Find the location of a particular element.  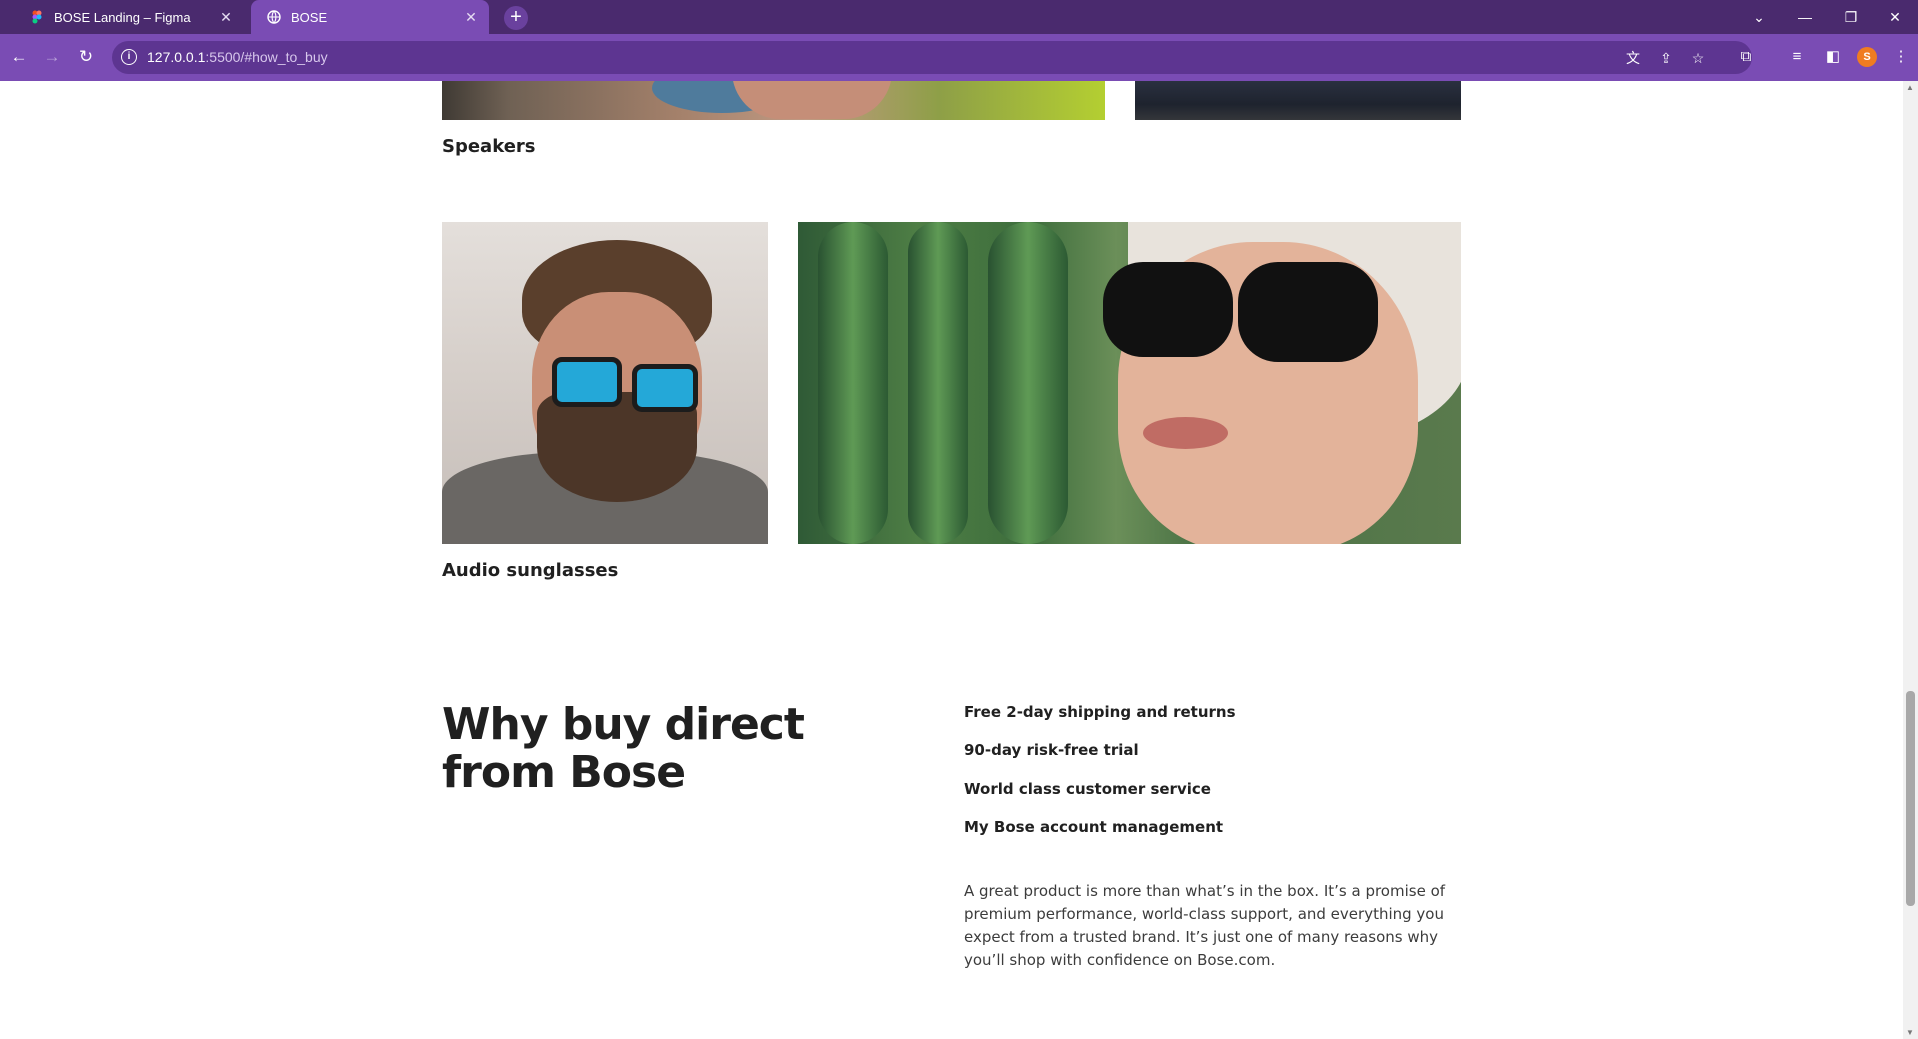

scrollbar-thumb is located at coordinates (1910, 798).